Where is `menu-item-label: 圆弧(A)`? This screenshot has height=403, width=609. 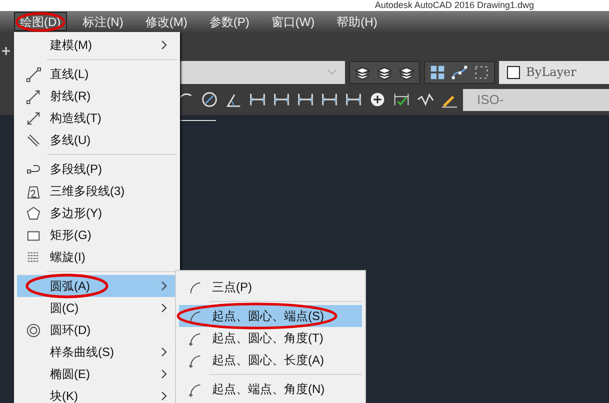 menu-item-label: 圆弧(A) is located at coordinates (70, 286).